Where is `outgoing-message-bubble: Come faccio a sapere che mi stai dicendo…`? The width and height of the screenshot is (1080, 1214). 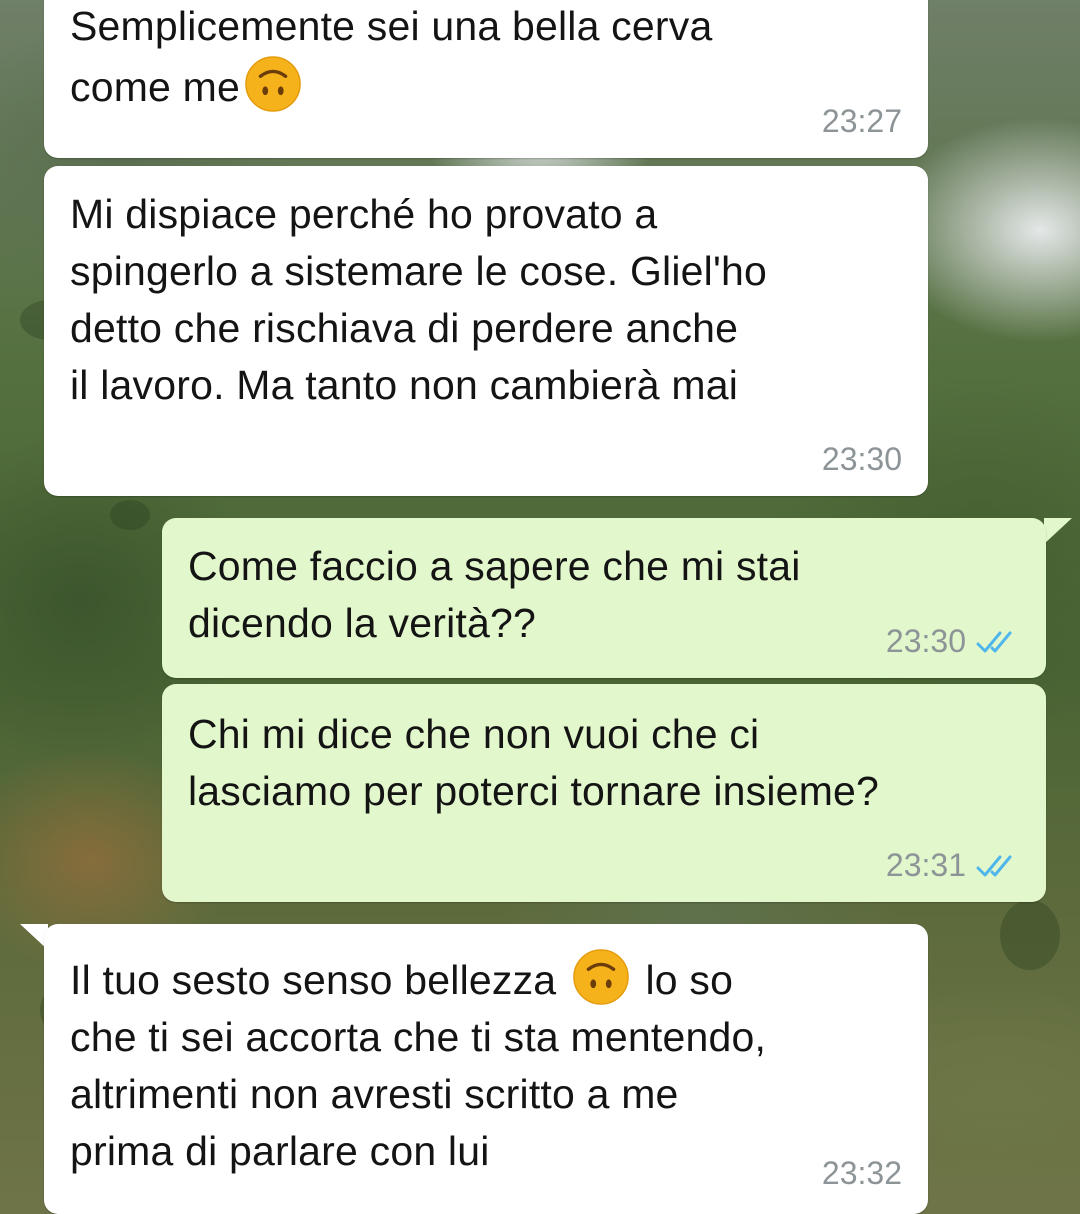
outgoing-message-bubble: Come faccio a sapere che mi stai dicendo… is located at coordinates (604, 598).